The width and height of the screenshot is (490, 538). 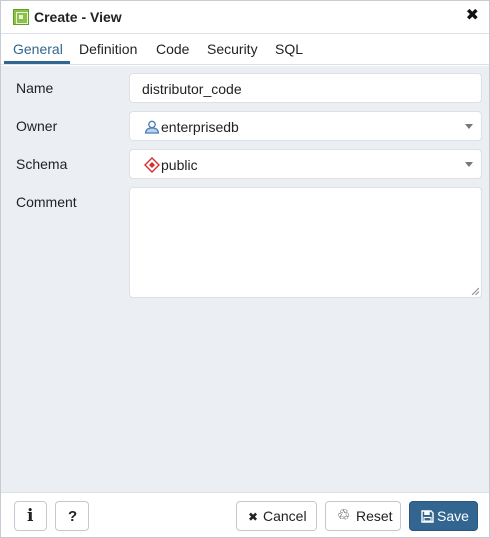 I want to click on cancel-button: ✖ Cancel, so click(x=276, y=516).